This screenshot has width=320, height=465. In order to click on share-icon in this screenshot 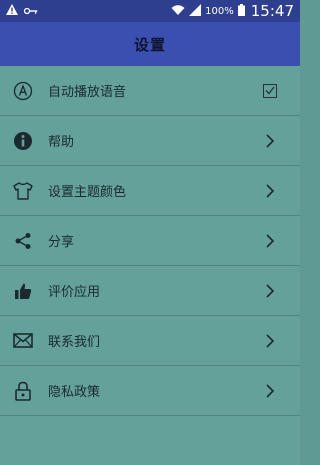, I will do `click(23, 241)`.